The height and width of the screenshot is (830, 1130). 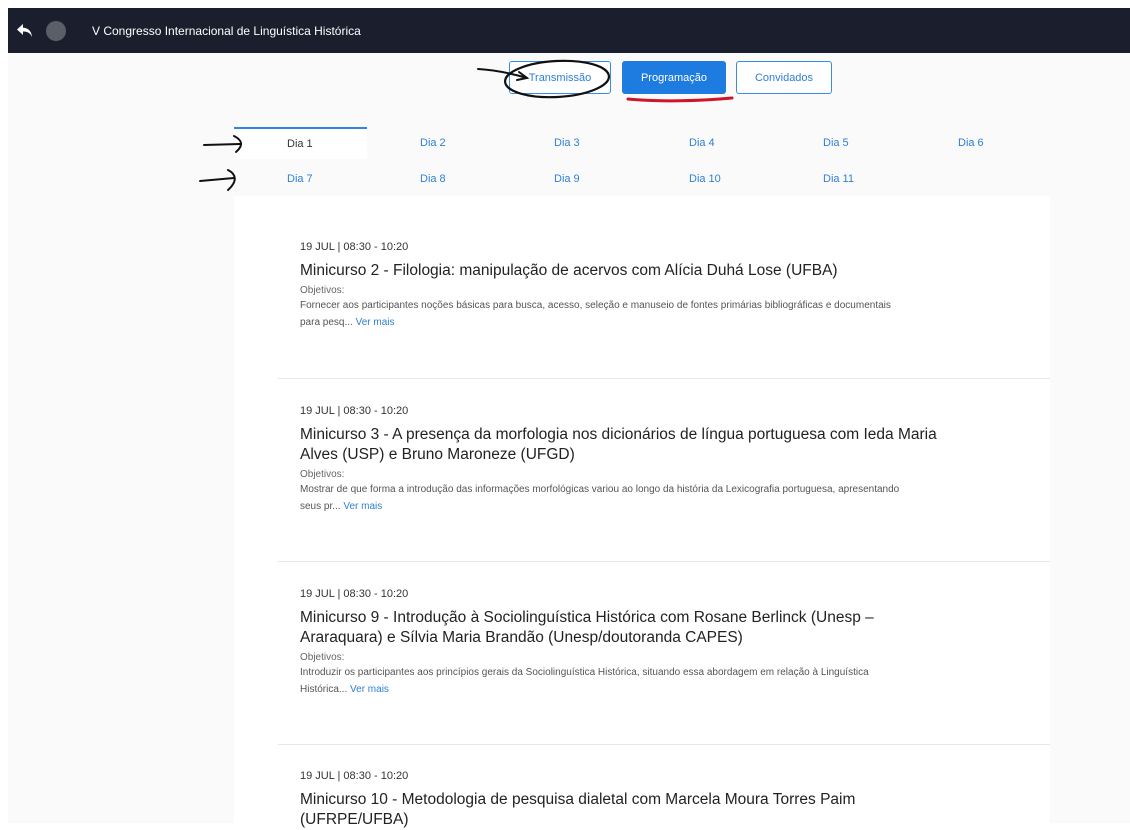 I want to click on tab-dia-4: Dia 4, so click(x=702, y=143).